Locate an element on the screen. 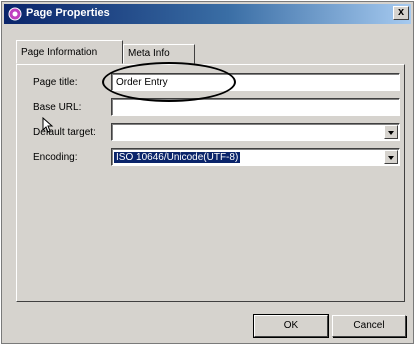 The image size is (417, 347). encoding-value: ISO 10646/Unicode(UTF-8) is located at coordinates (177, 157).